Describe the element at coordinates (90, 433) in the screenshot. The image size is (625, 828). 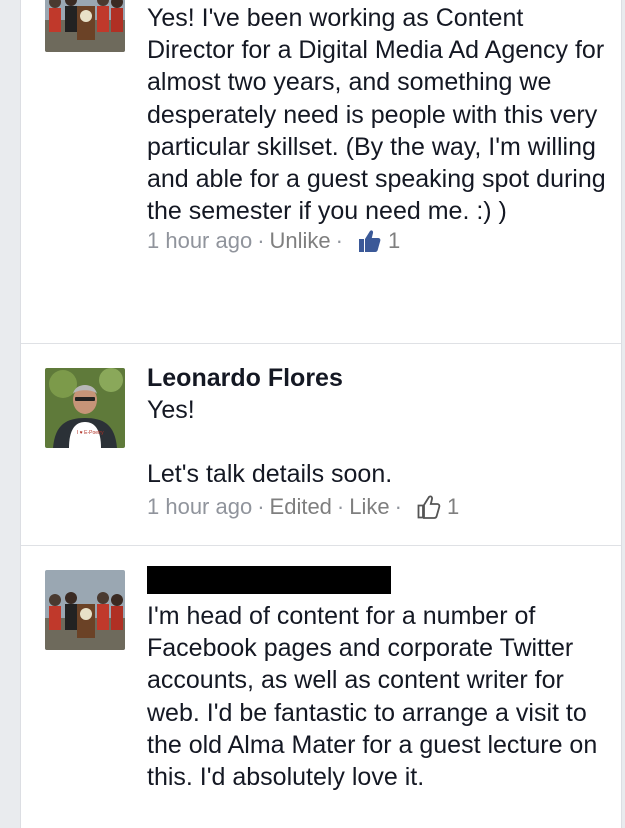
I see `avatar-shirt-text: I ♥ E-Poetry` at that location.